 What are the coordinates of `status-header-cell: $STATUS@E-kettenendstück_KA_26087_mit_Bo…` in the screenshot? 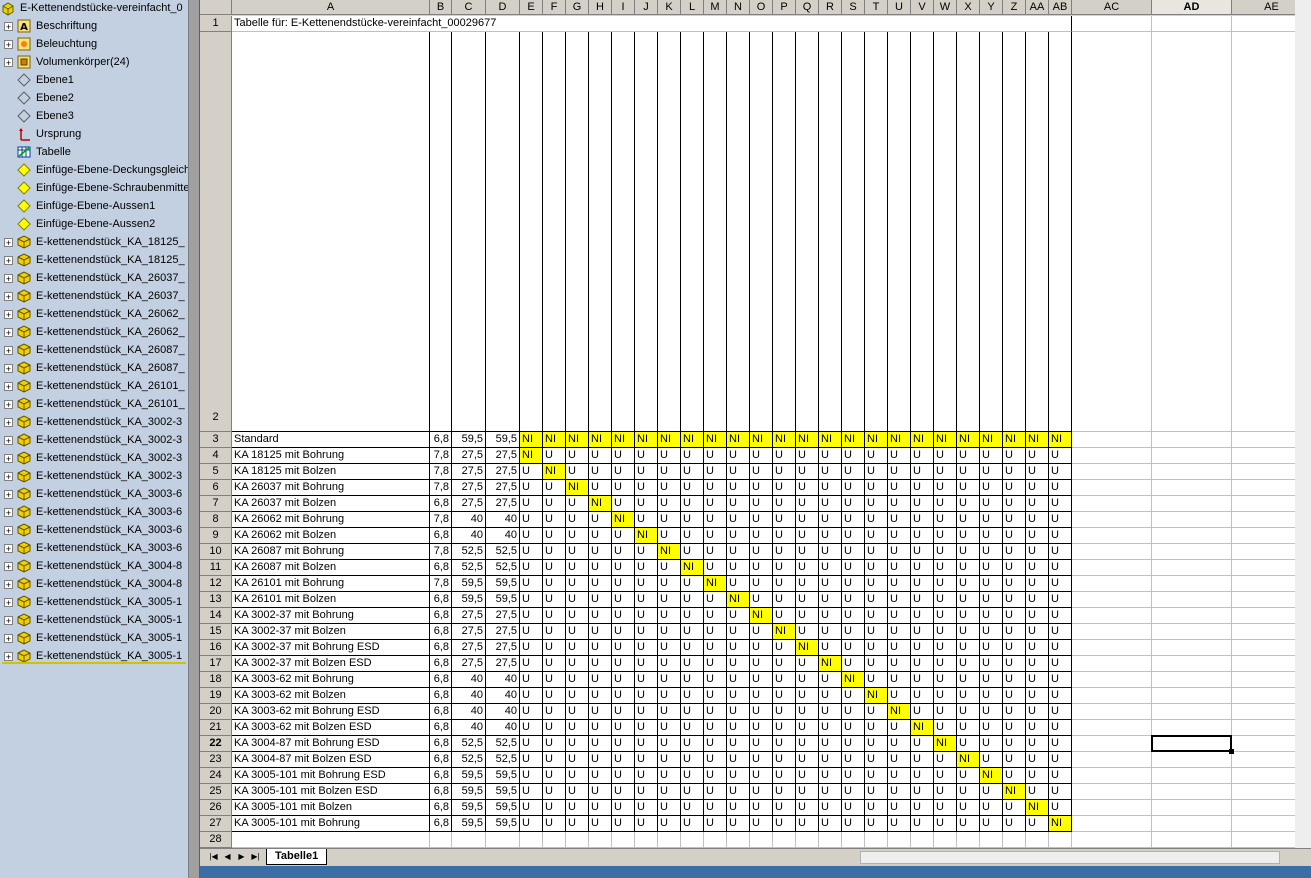 It's located at (669, 232).